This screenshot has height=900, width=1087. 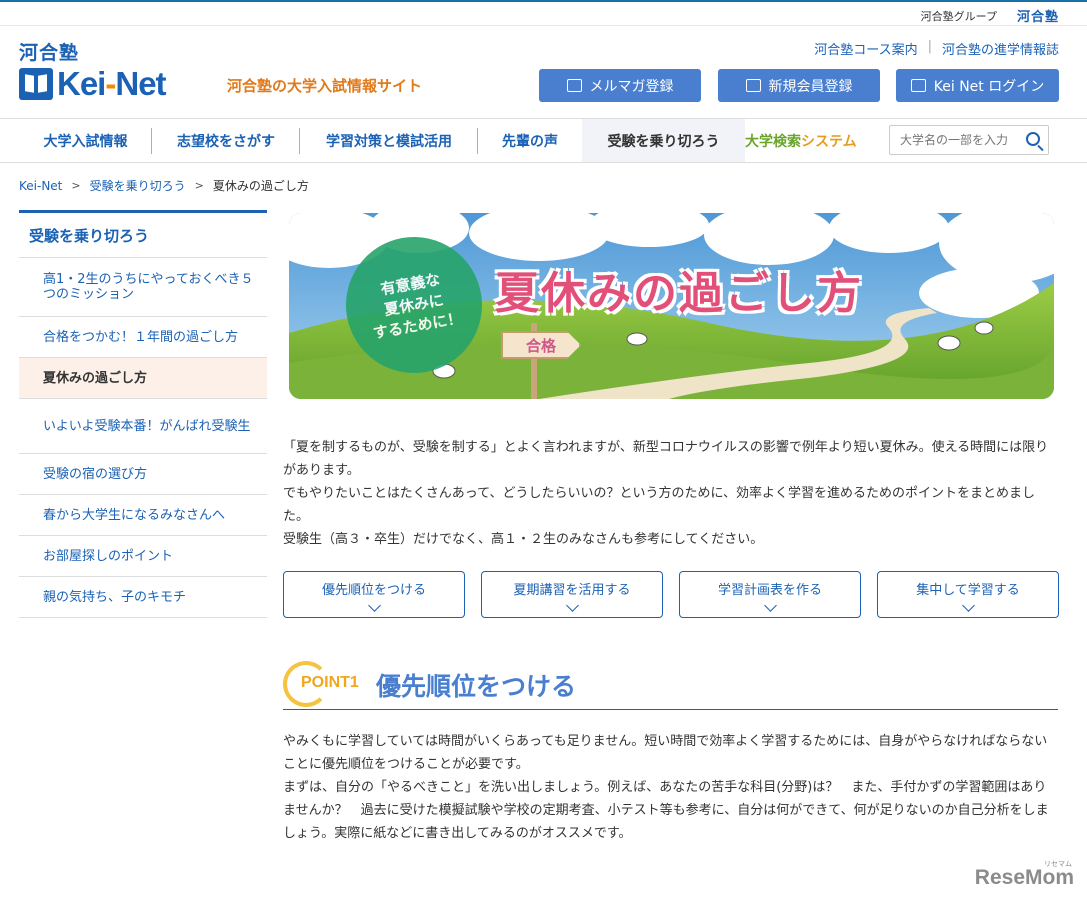 I want to click on register-label: 新規会員登録, so click(x=810, y=86).